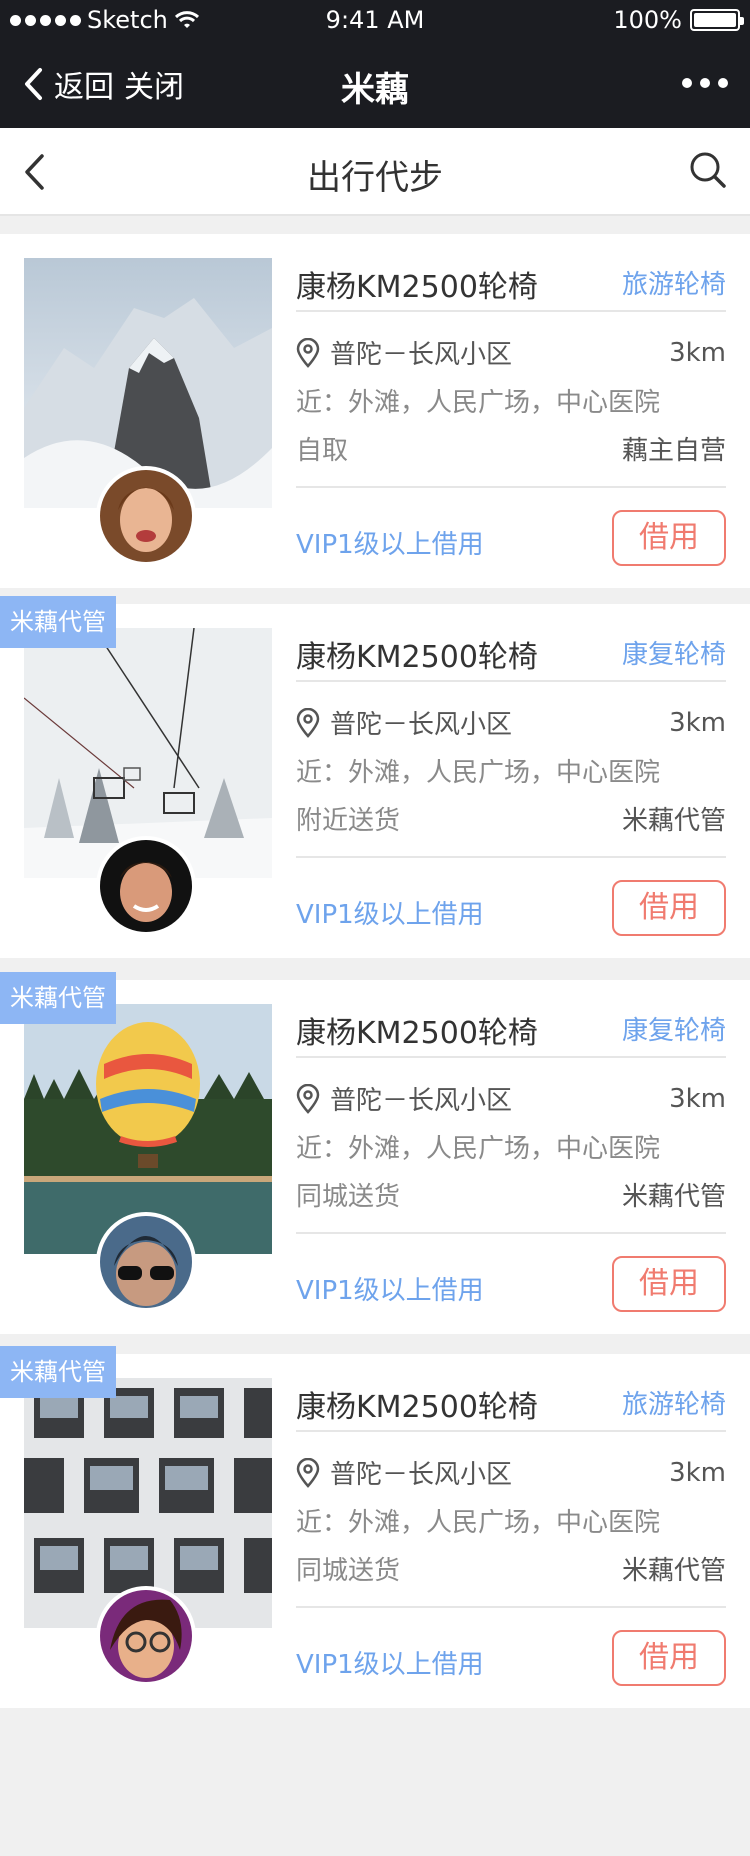 The image size is (750, 1856). What do you see at coordinates (708, 170) in the screenshot?
I see `search-icon` at bounding box center [708, 170].